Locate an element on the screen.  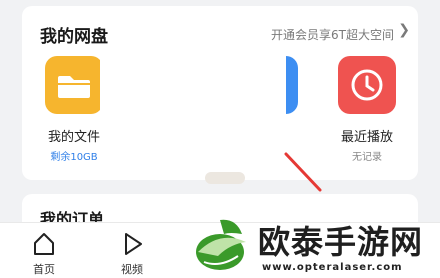
pointer-arrow-icon is located at coordinates (303, 172).